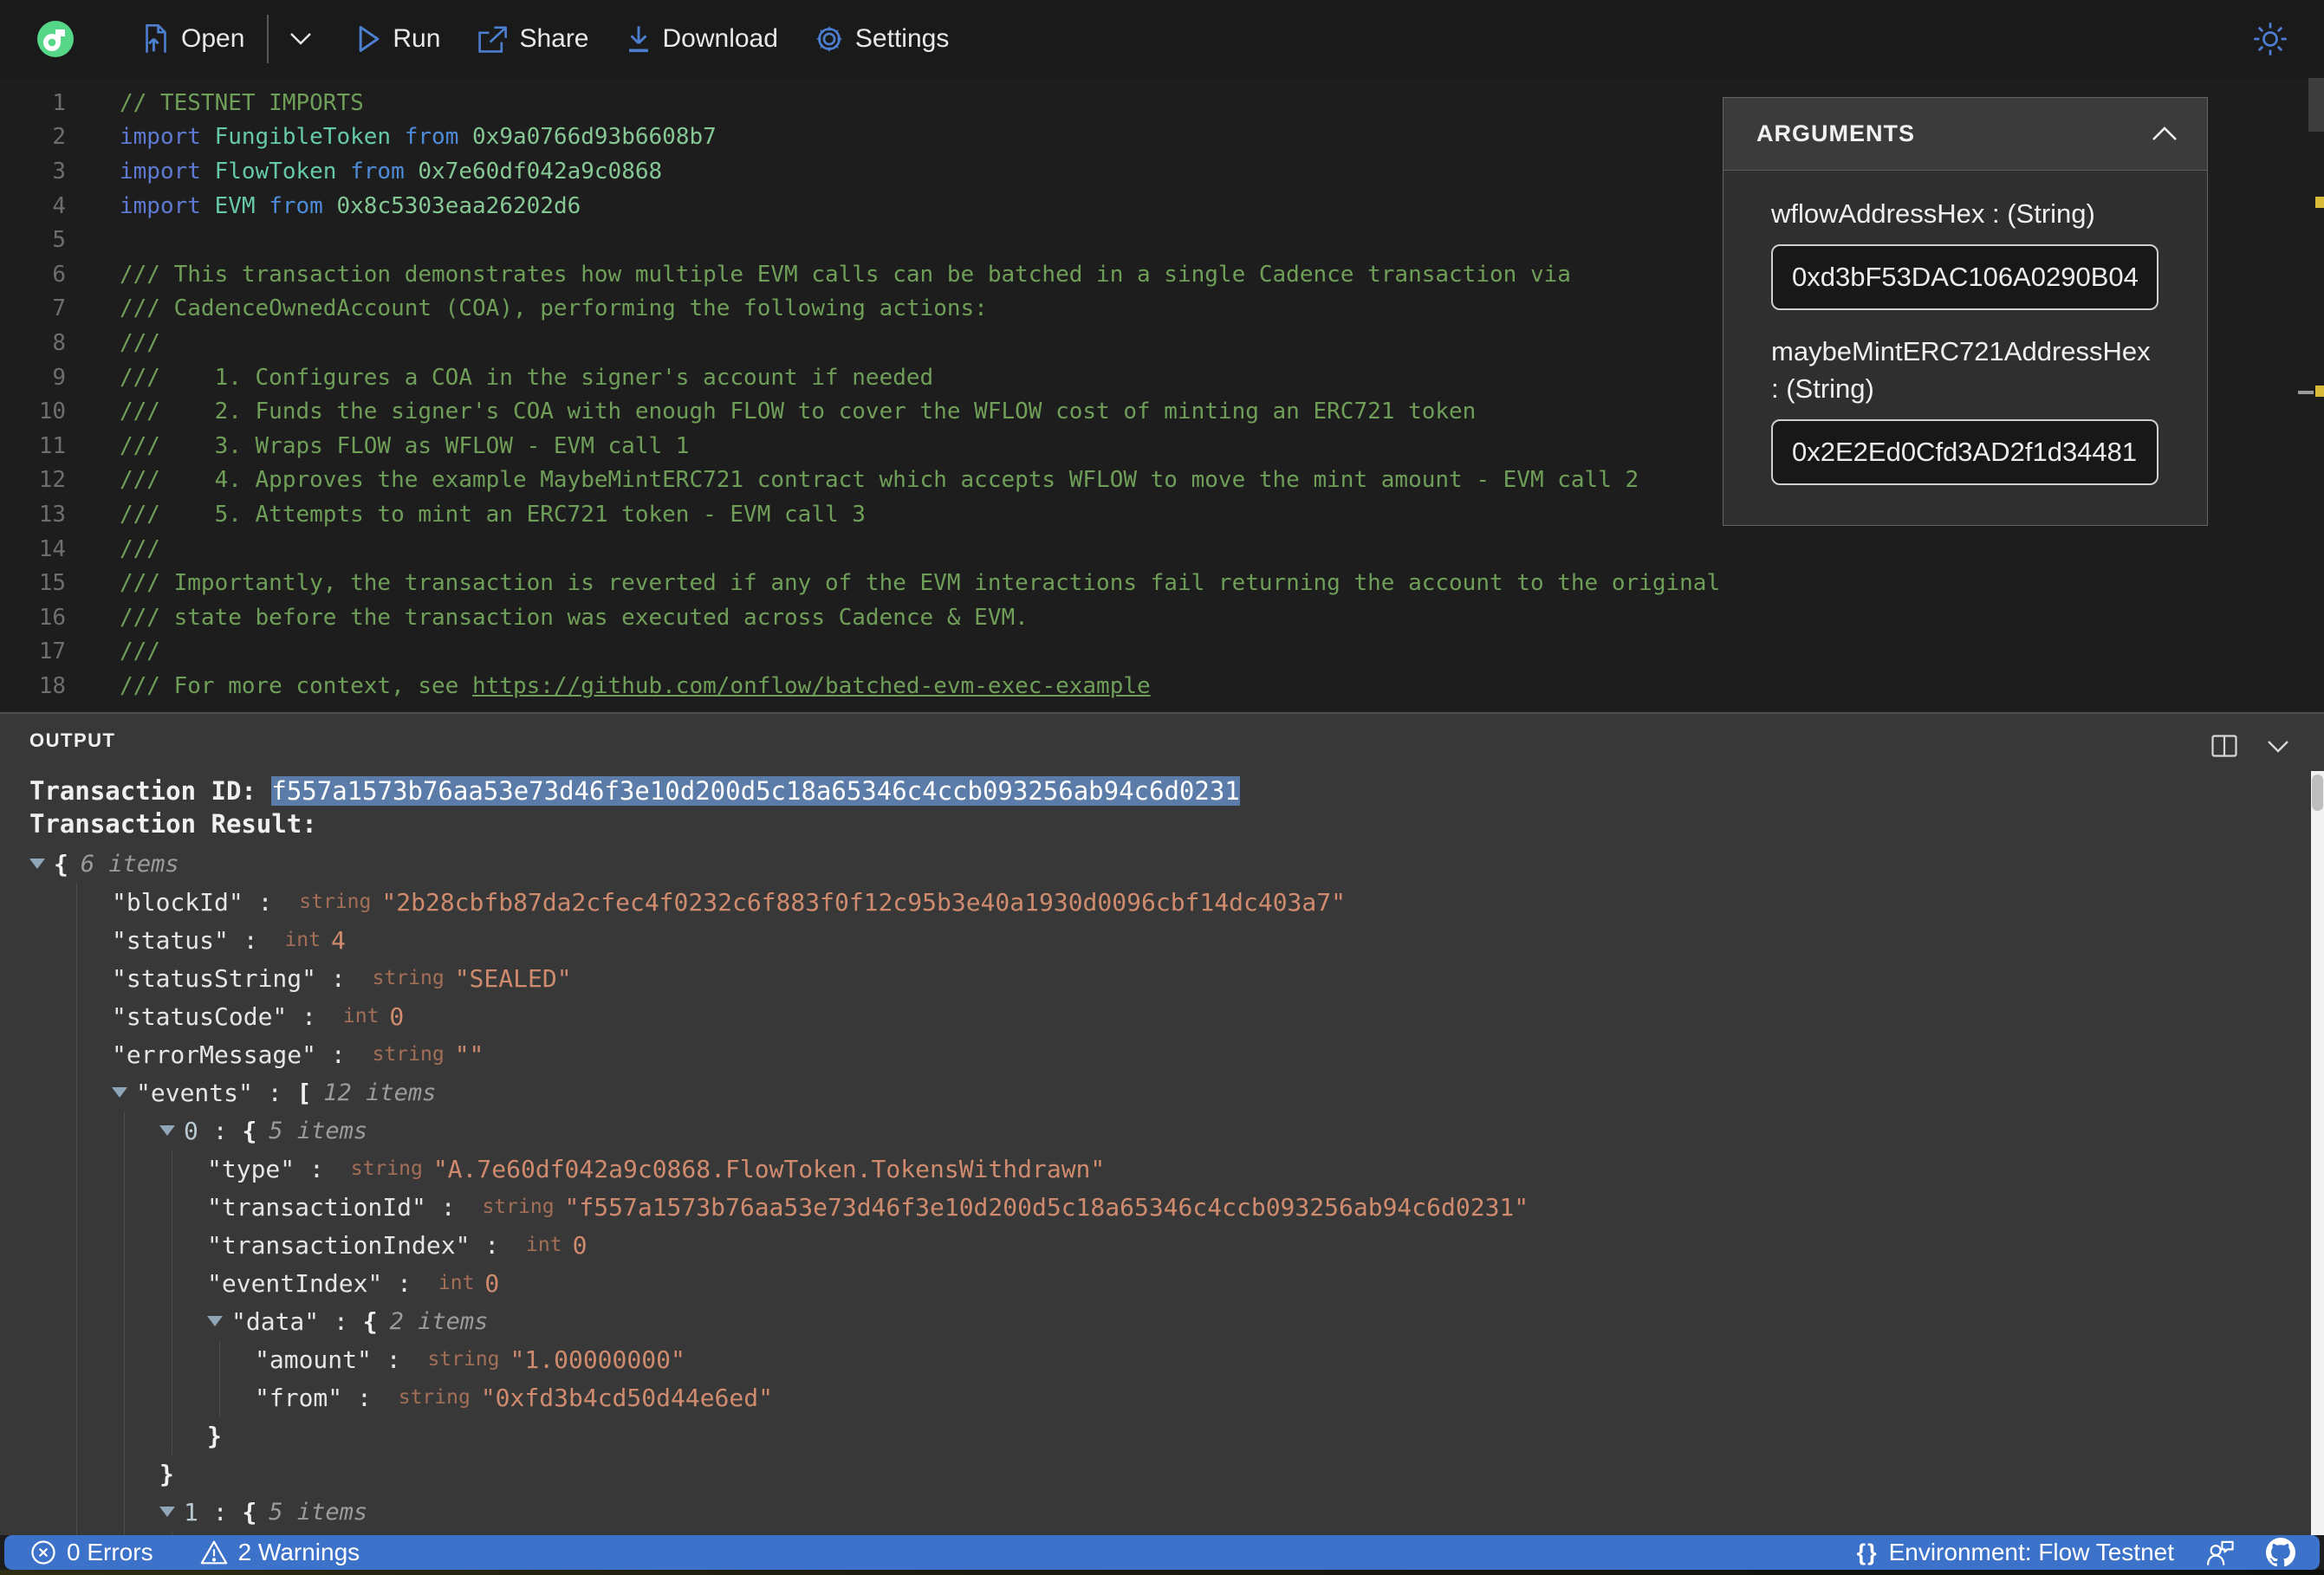 The image size is (2324, 1575). Describe the element at coordinates (1933, 214) in the screenshot. I see `argument-label-wflow: wflowAddressHex : (String)` at that location.